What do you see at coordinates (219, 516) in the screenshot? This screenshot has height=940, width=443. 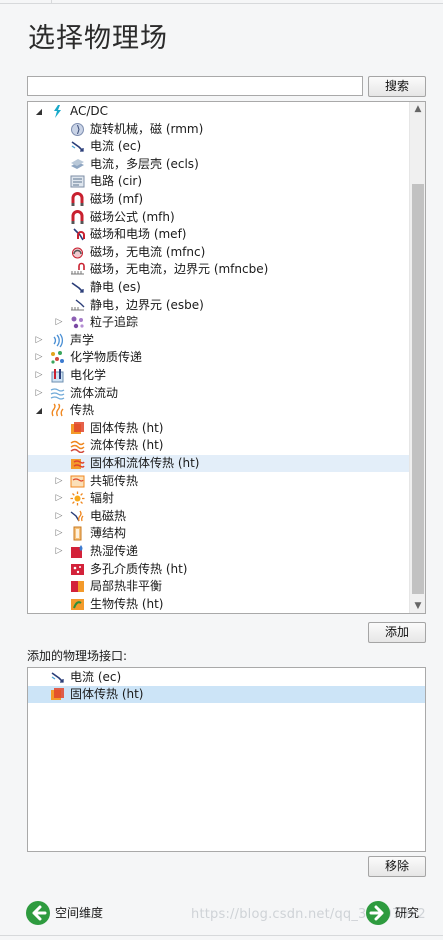 I see `tree-item: ▷ 电磁热` at bounding box center [219, 516].